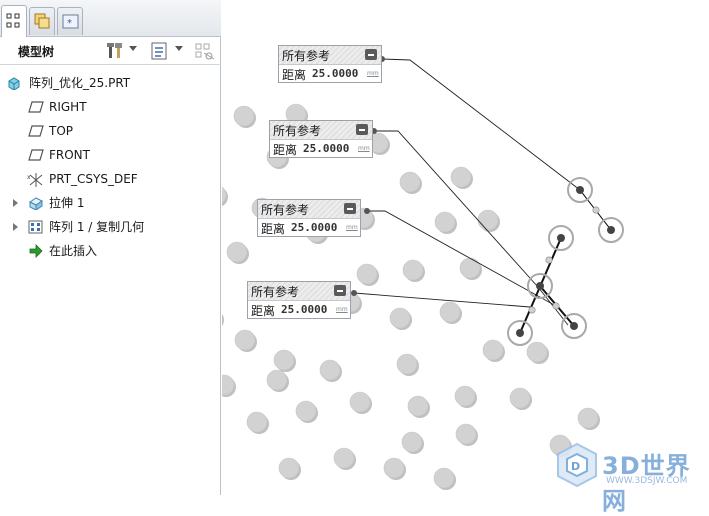 The width and height of the screenshot is (709, 516). I want to click on tree-item-pattern: 阵列 1 / 复制几何, so click(110, 227).